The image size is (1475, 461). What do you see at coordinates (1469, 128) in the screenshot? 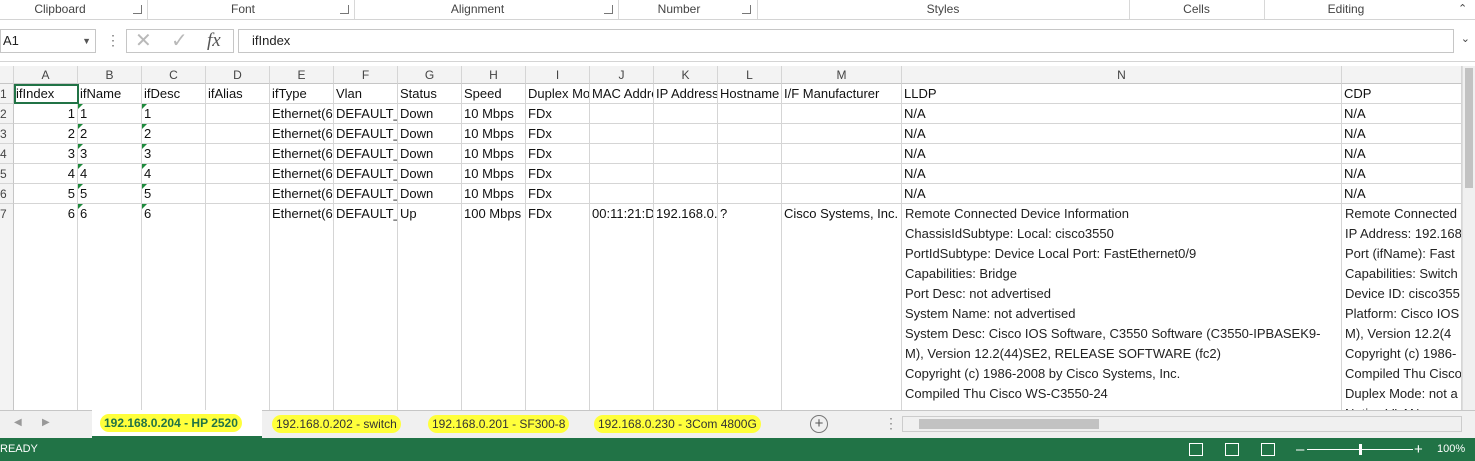
I see `vertical-scroll-thumb` at bounding box center [1469, 128].